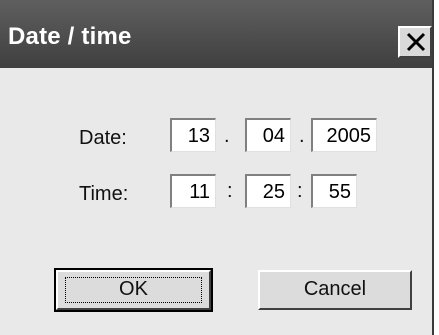 The image size is (439, 335). I want to click on close-button, so click(415, 42).